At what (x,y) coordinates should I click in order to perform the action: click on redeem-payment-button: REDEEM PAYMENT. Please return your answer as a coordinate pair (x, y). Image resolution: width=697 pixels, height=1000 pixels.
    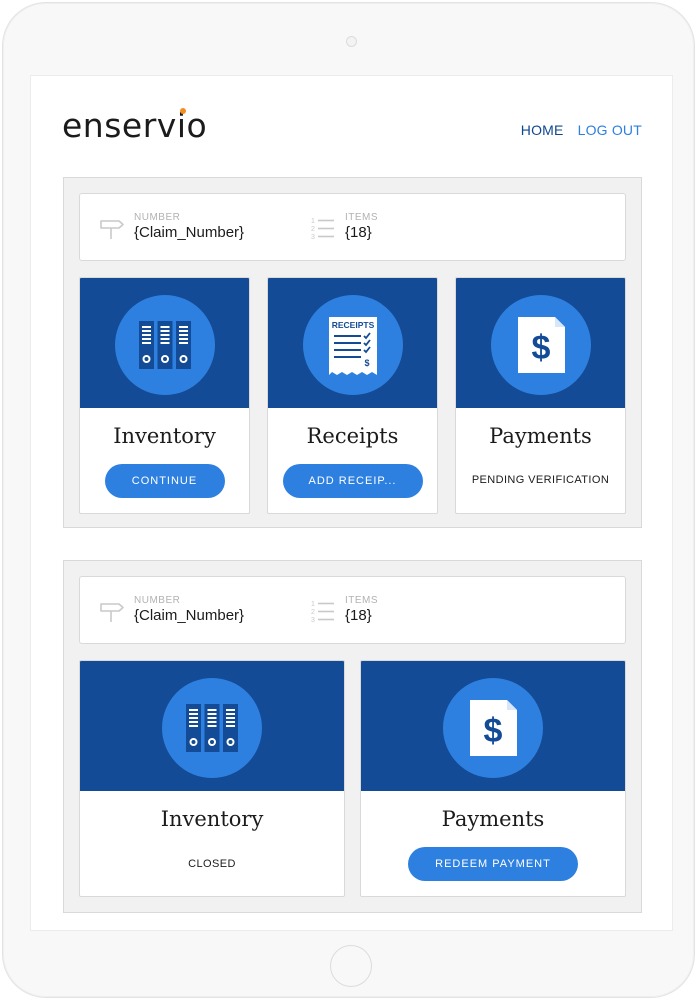
    Looking at the image, I should click on (493, 864).